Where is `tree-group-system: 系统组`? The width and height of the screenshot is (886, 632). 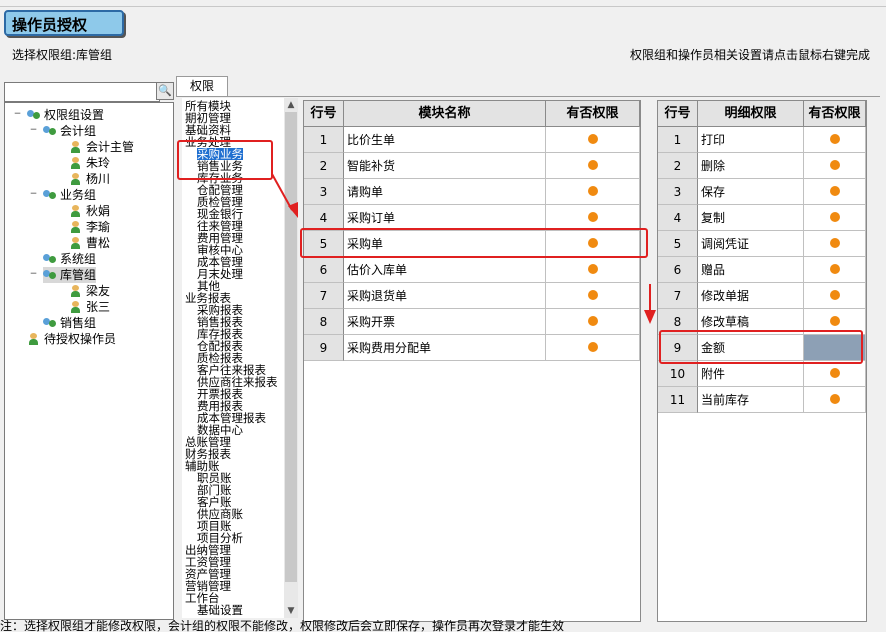 tree-group-system: 系统组 is located at coordinates (69, 259).